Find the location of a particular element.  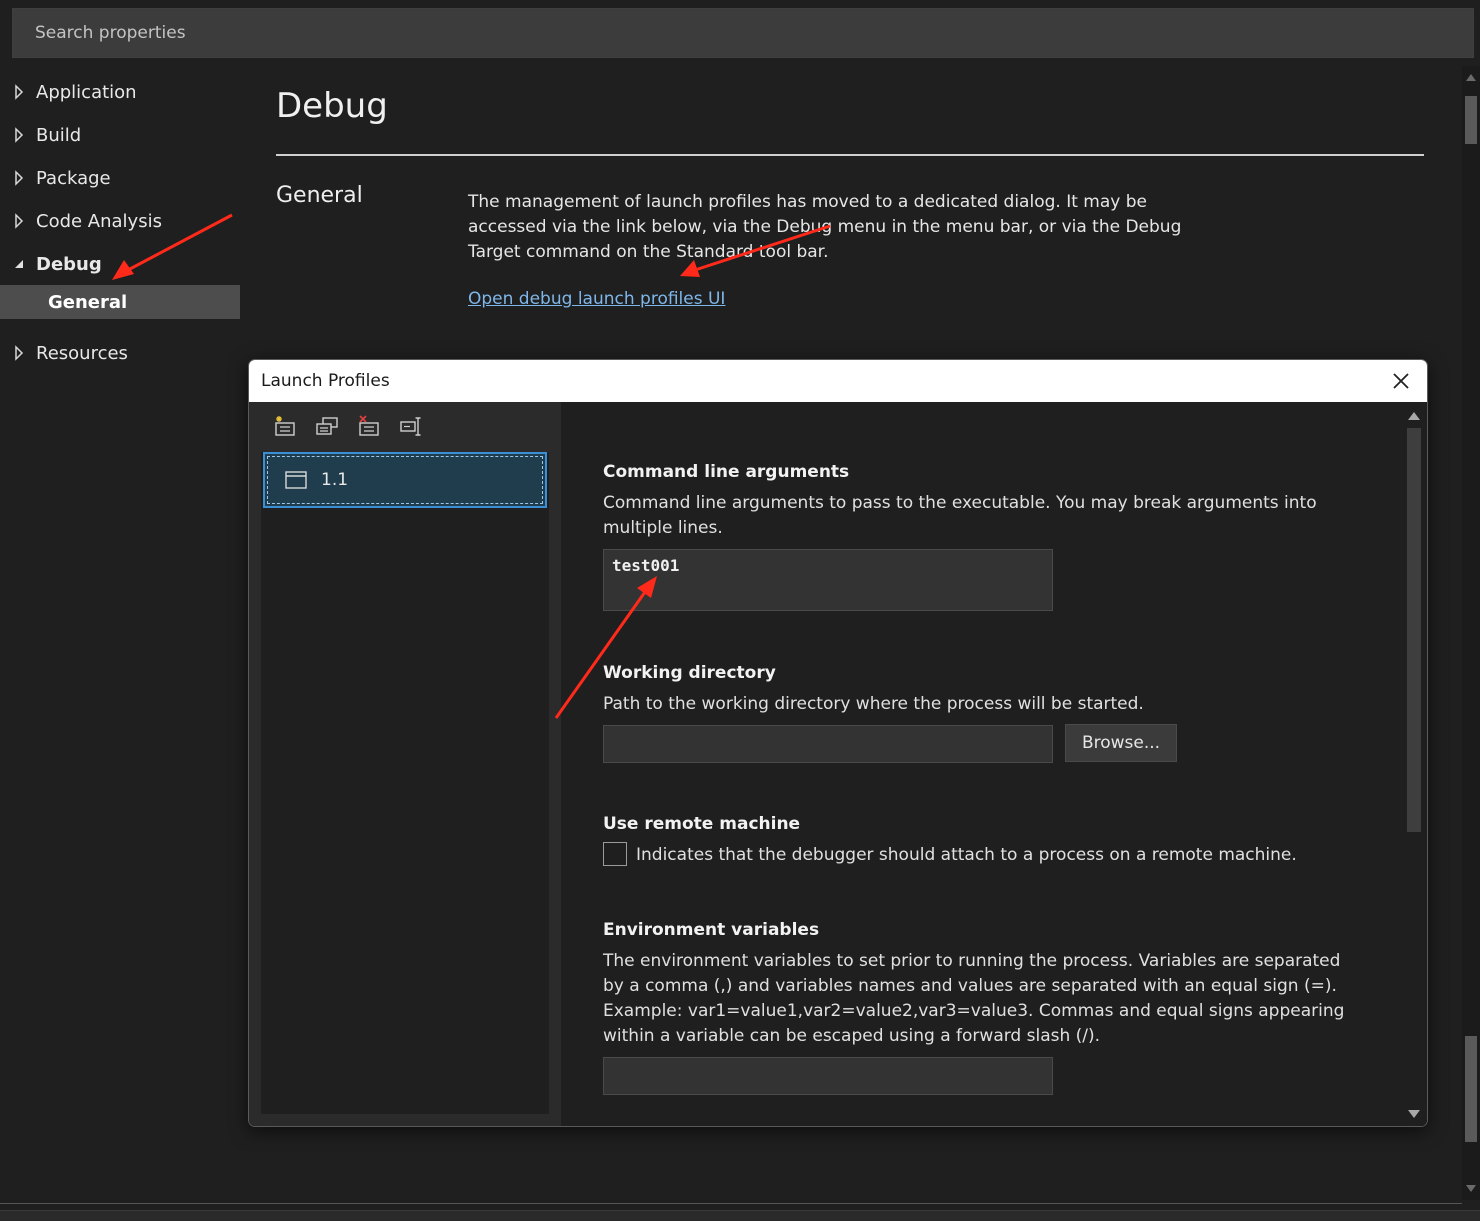

search-input is located at coordinates (743, 33).